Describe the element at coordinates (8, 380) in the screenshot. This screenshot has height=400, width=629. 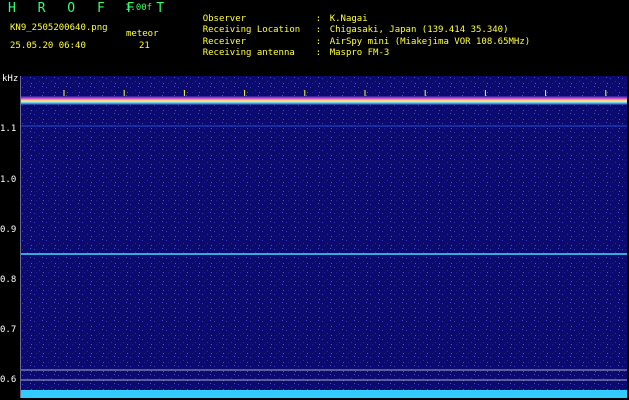
I see `y-tick-label: 0.6` at that location.